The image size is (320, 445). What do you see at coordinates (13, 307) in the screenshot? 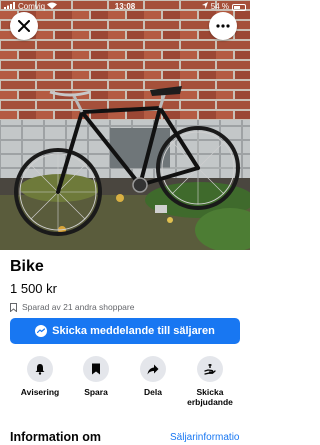
I see `bookmark-outline-icon` at bounding box center [13, 307].